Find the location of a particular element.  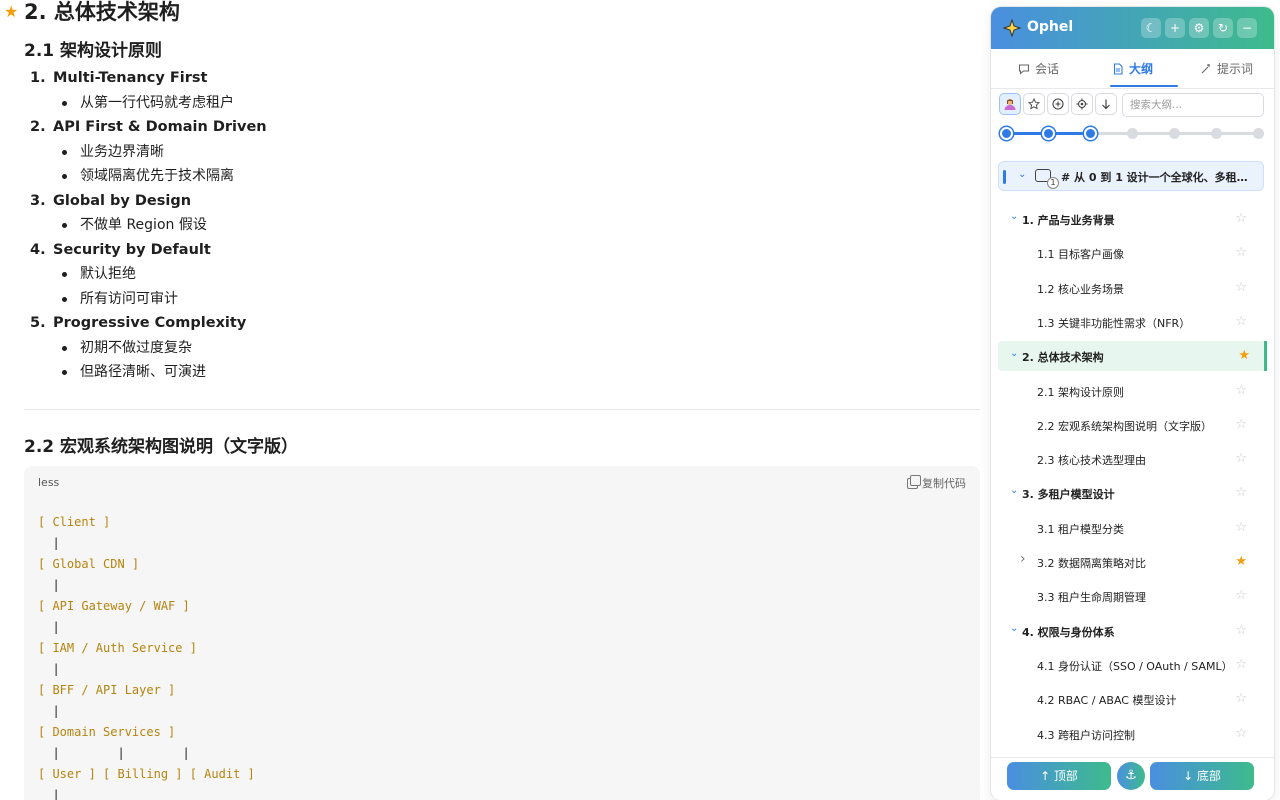

outline-subsection-item: 2.2 宏观系统架构图说明（文字版） ☆ is located at coordinates (1131, 425).